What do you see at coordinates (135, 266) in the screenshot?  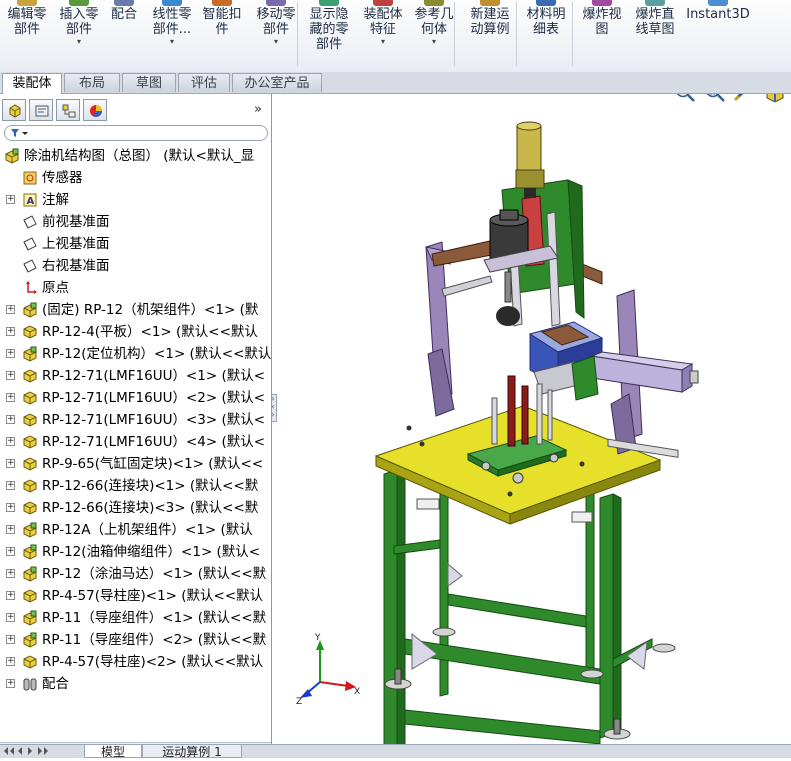 I see `tree-item: 右视基准面` at bounding box center [135, 266].